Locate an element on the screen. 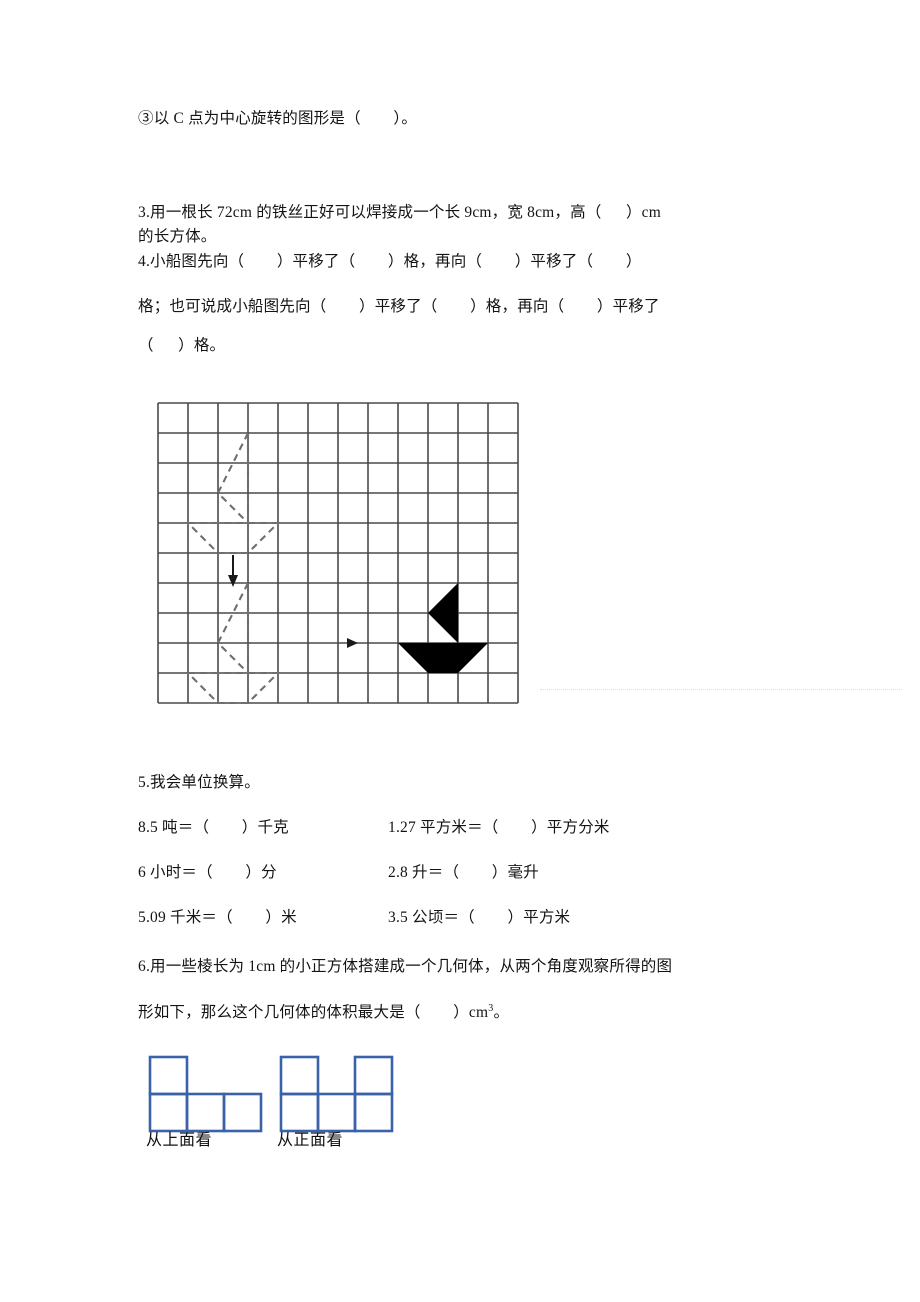 The height and width of the screenshot is (1302, 920). horizontal-right-arrow is located at coordinates (352, 643).